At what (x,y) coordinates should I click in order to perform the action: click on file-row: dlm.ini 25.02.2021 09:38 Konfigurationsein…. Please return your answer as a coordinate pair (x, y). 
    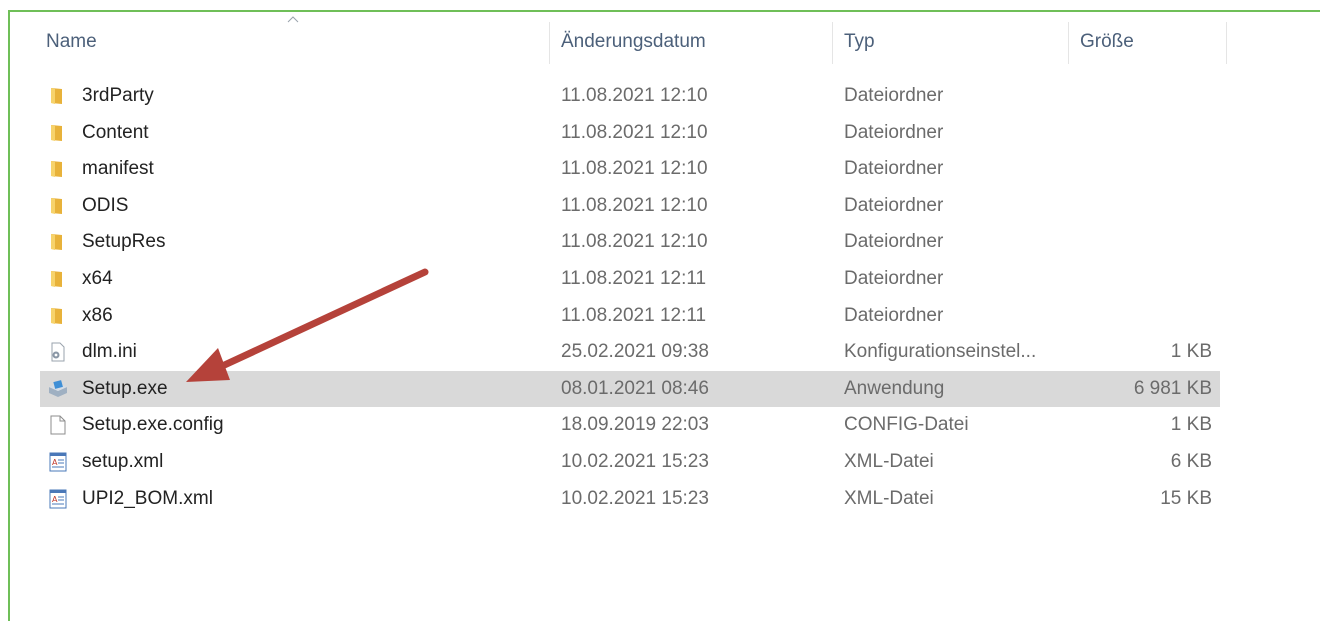
    Looking at the image, I should click on (630, 352).